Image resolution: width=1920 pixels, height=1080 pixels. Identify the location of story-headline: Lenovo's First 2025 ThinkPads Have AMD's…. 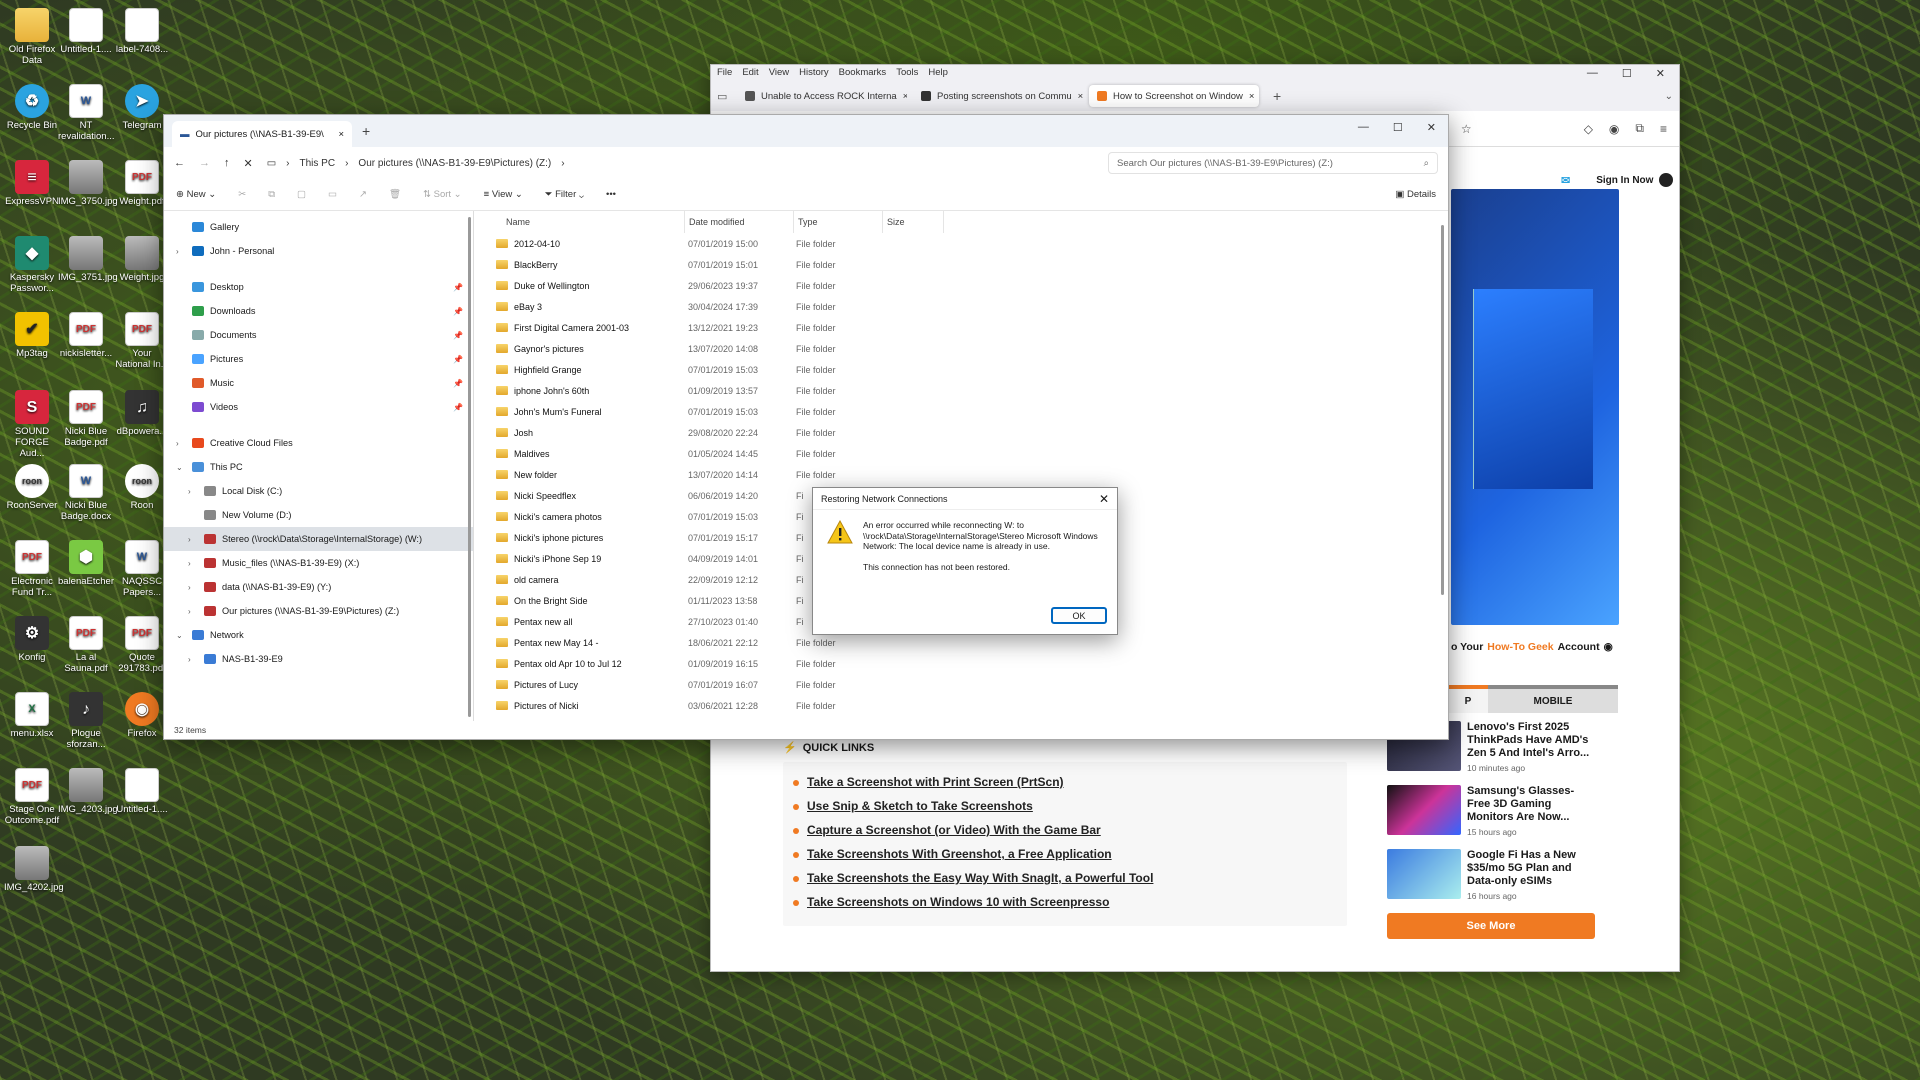
(1531, 741).